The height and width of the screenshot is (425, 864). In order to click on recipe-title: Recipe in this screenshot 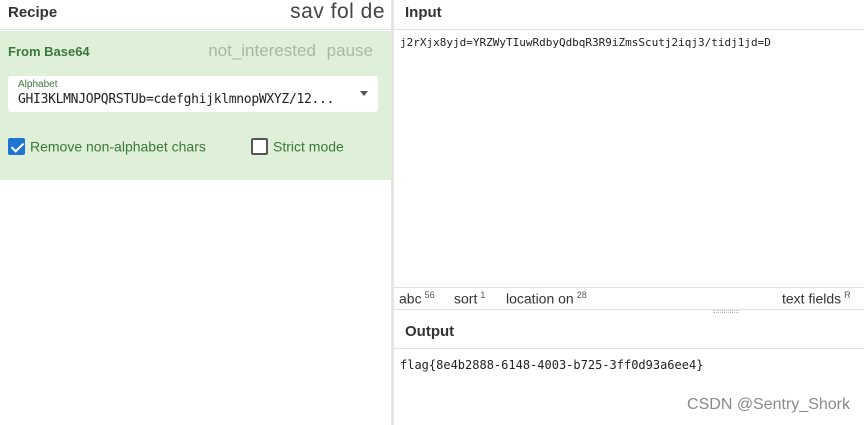, I will do `click(33, 12)`.